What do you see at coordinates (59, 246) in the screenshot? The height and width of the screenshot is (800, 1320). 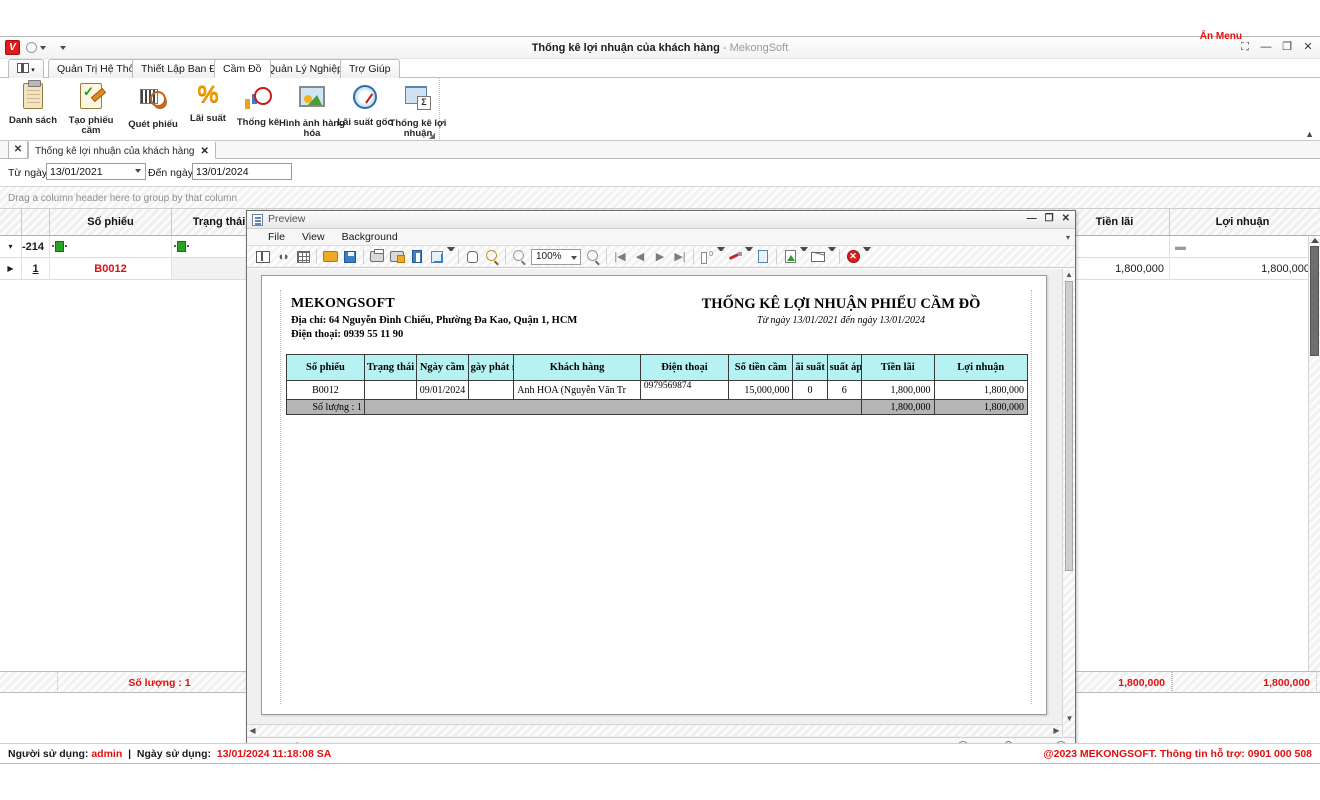 I see `filter-active-icon` at bounding box center [59, 246].